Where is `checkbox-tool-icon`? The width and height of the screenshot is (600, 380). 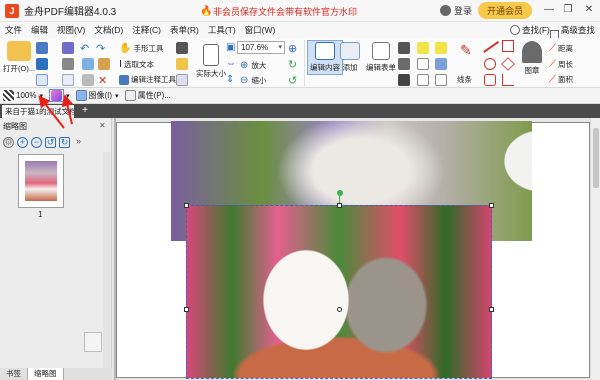 checkbox-tool-icon is located at coordinates (404, 64).